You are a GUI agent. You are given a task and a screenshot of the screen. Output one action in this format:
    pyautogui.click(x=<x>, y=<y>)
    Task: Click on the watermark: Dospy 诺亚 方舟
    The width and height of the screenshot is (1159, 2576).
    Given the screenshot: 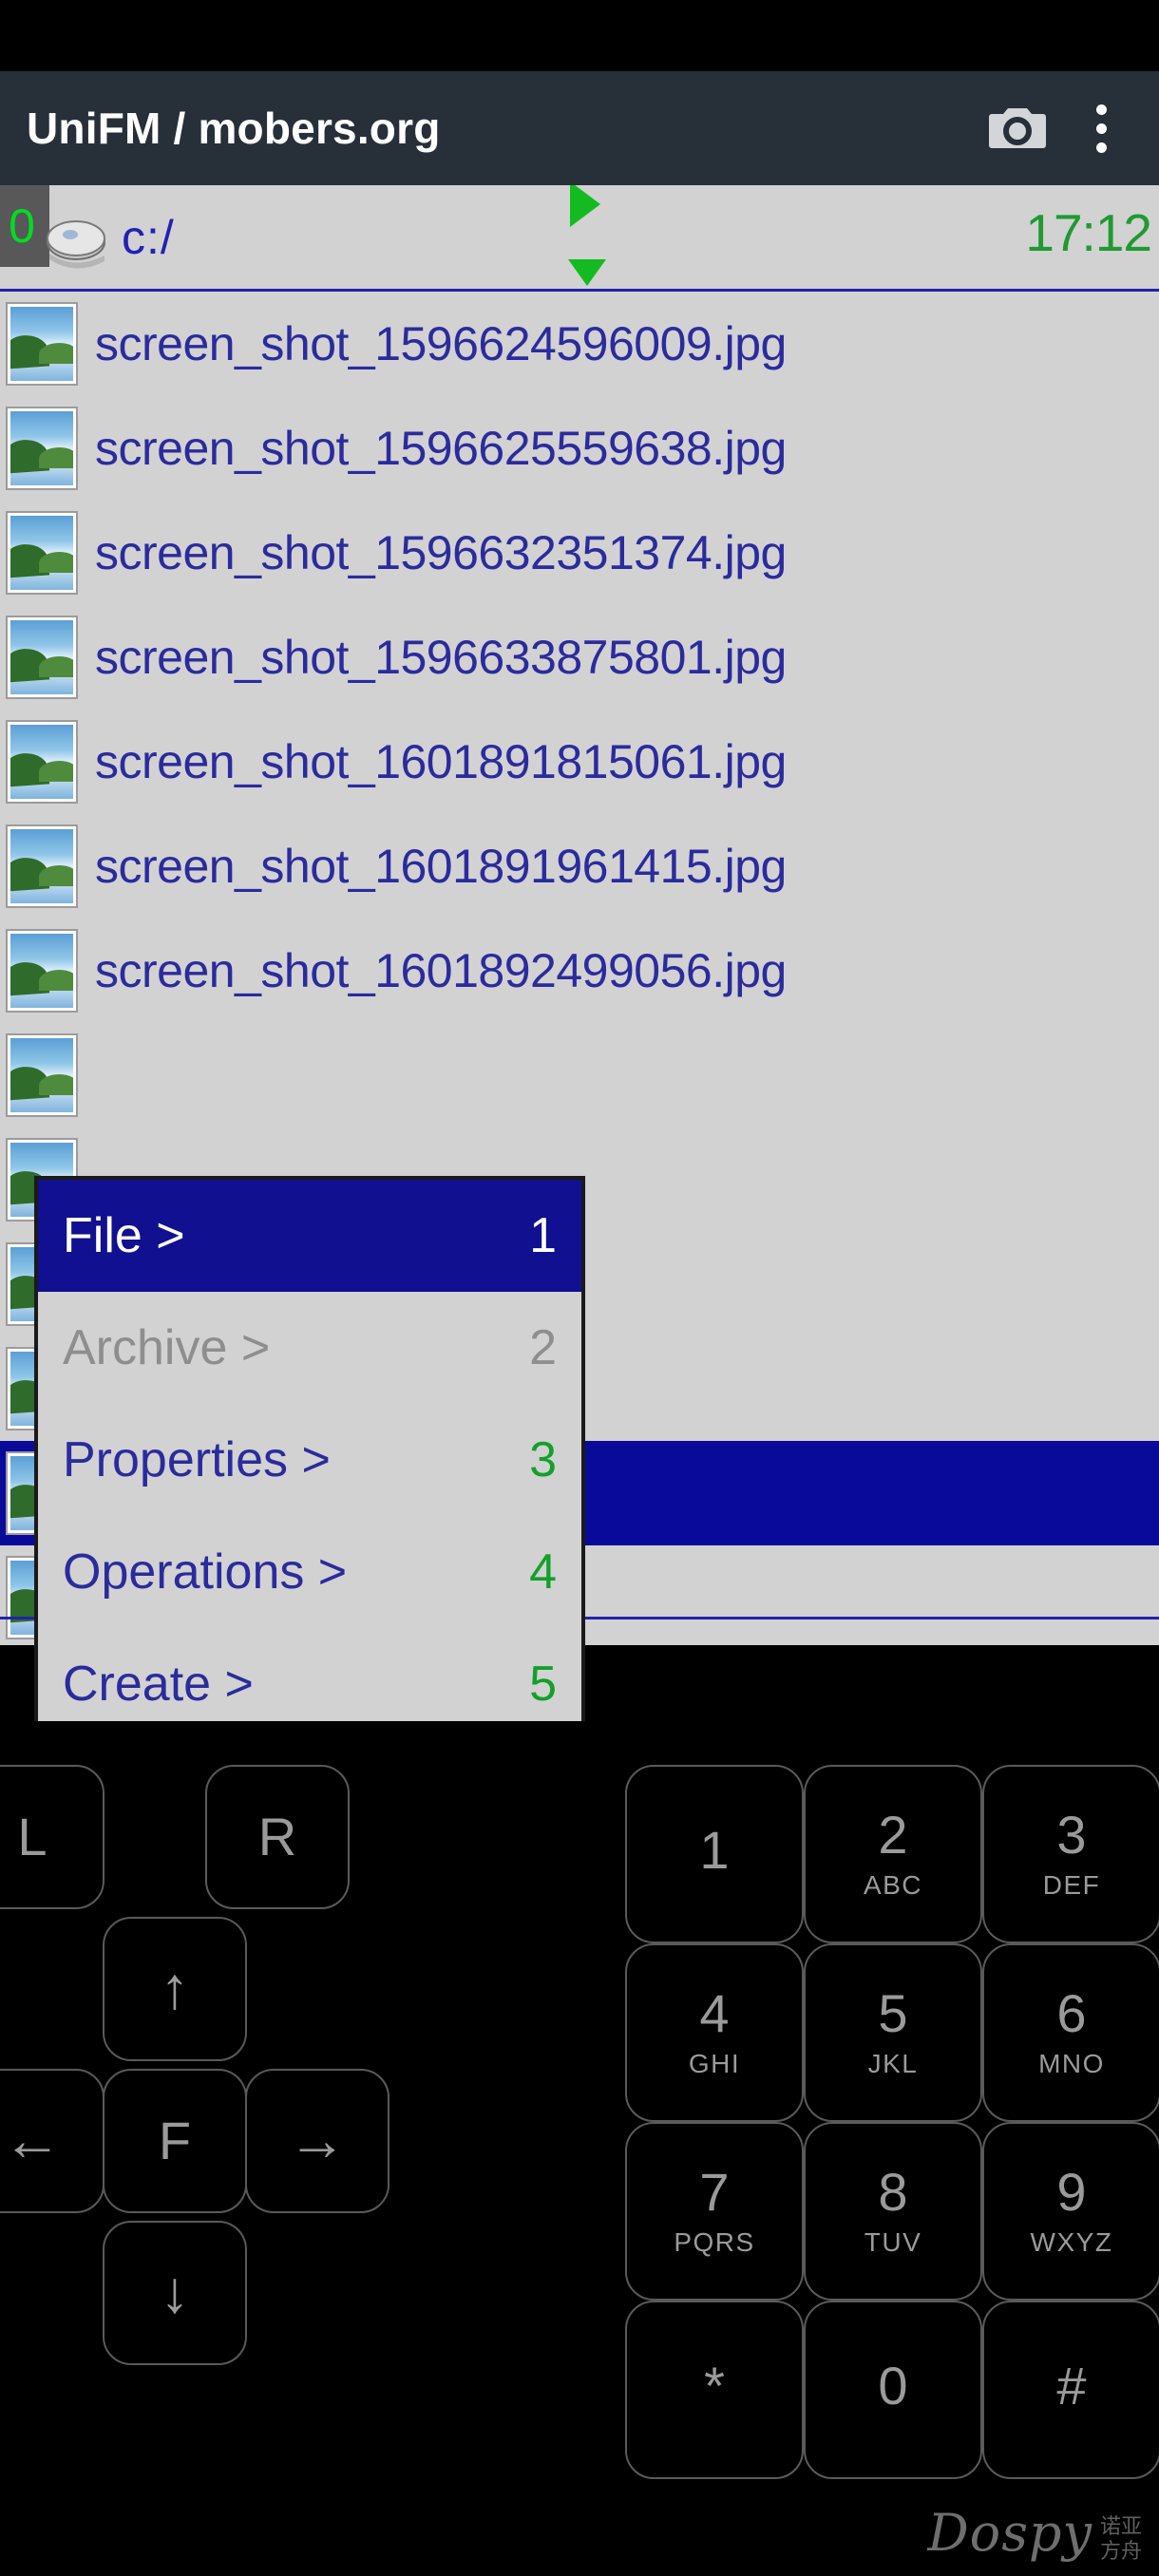 What is the action you would take?
    pyautogui.click(x=1034, y=2533)
    